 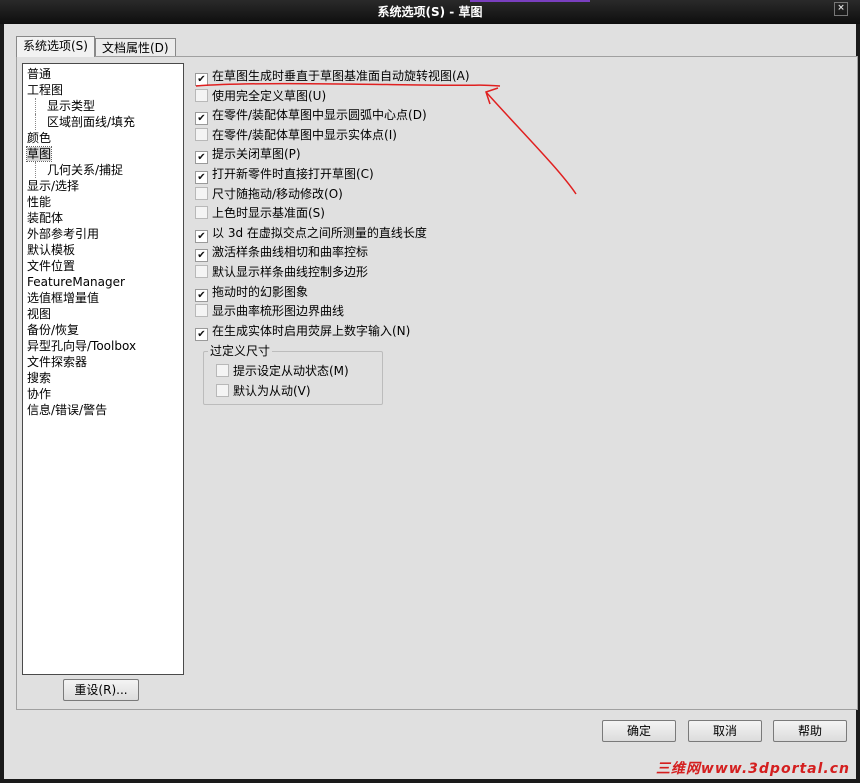 I want to click on sketch-option: ✔ 拖动时的幻影图象, so click(x=252, y=292).